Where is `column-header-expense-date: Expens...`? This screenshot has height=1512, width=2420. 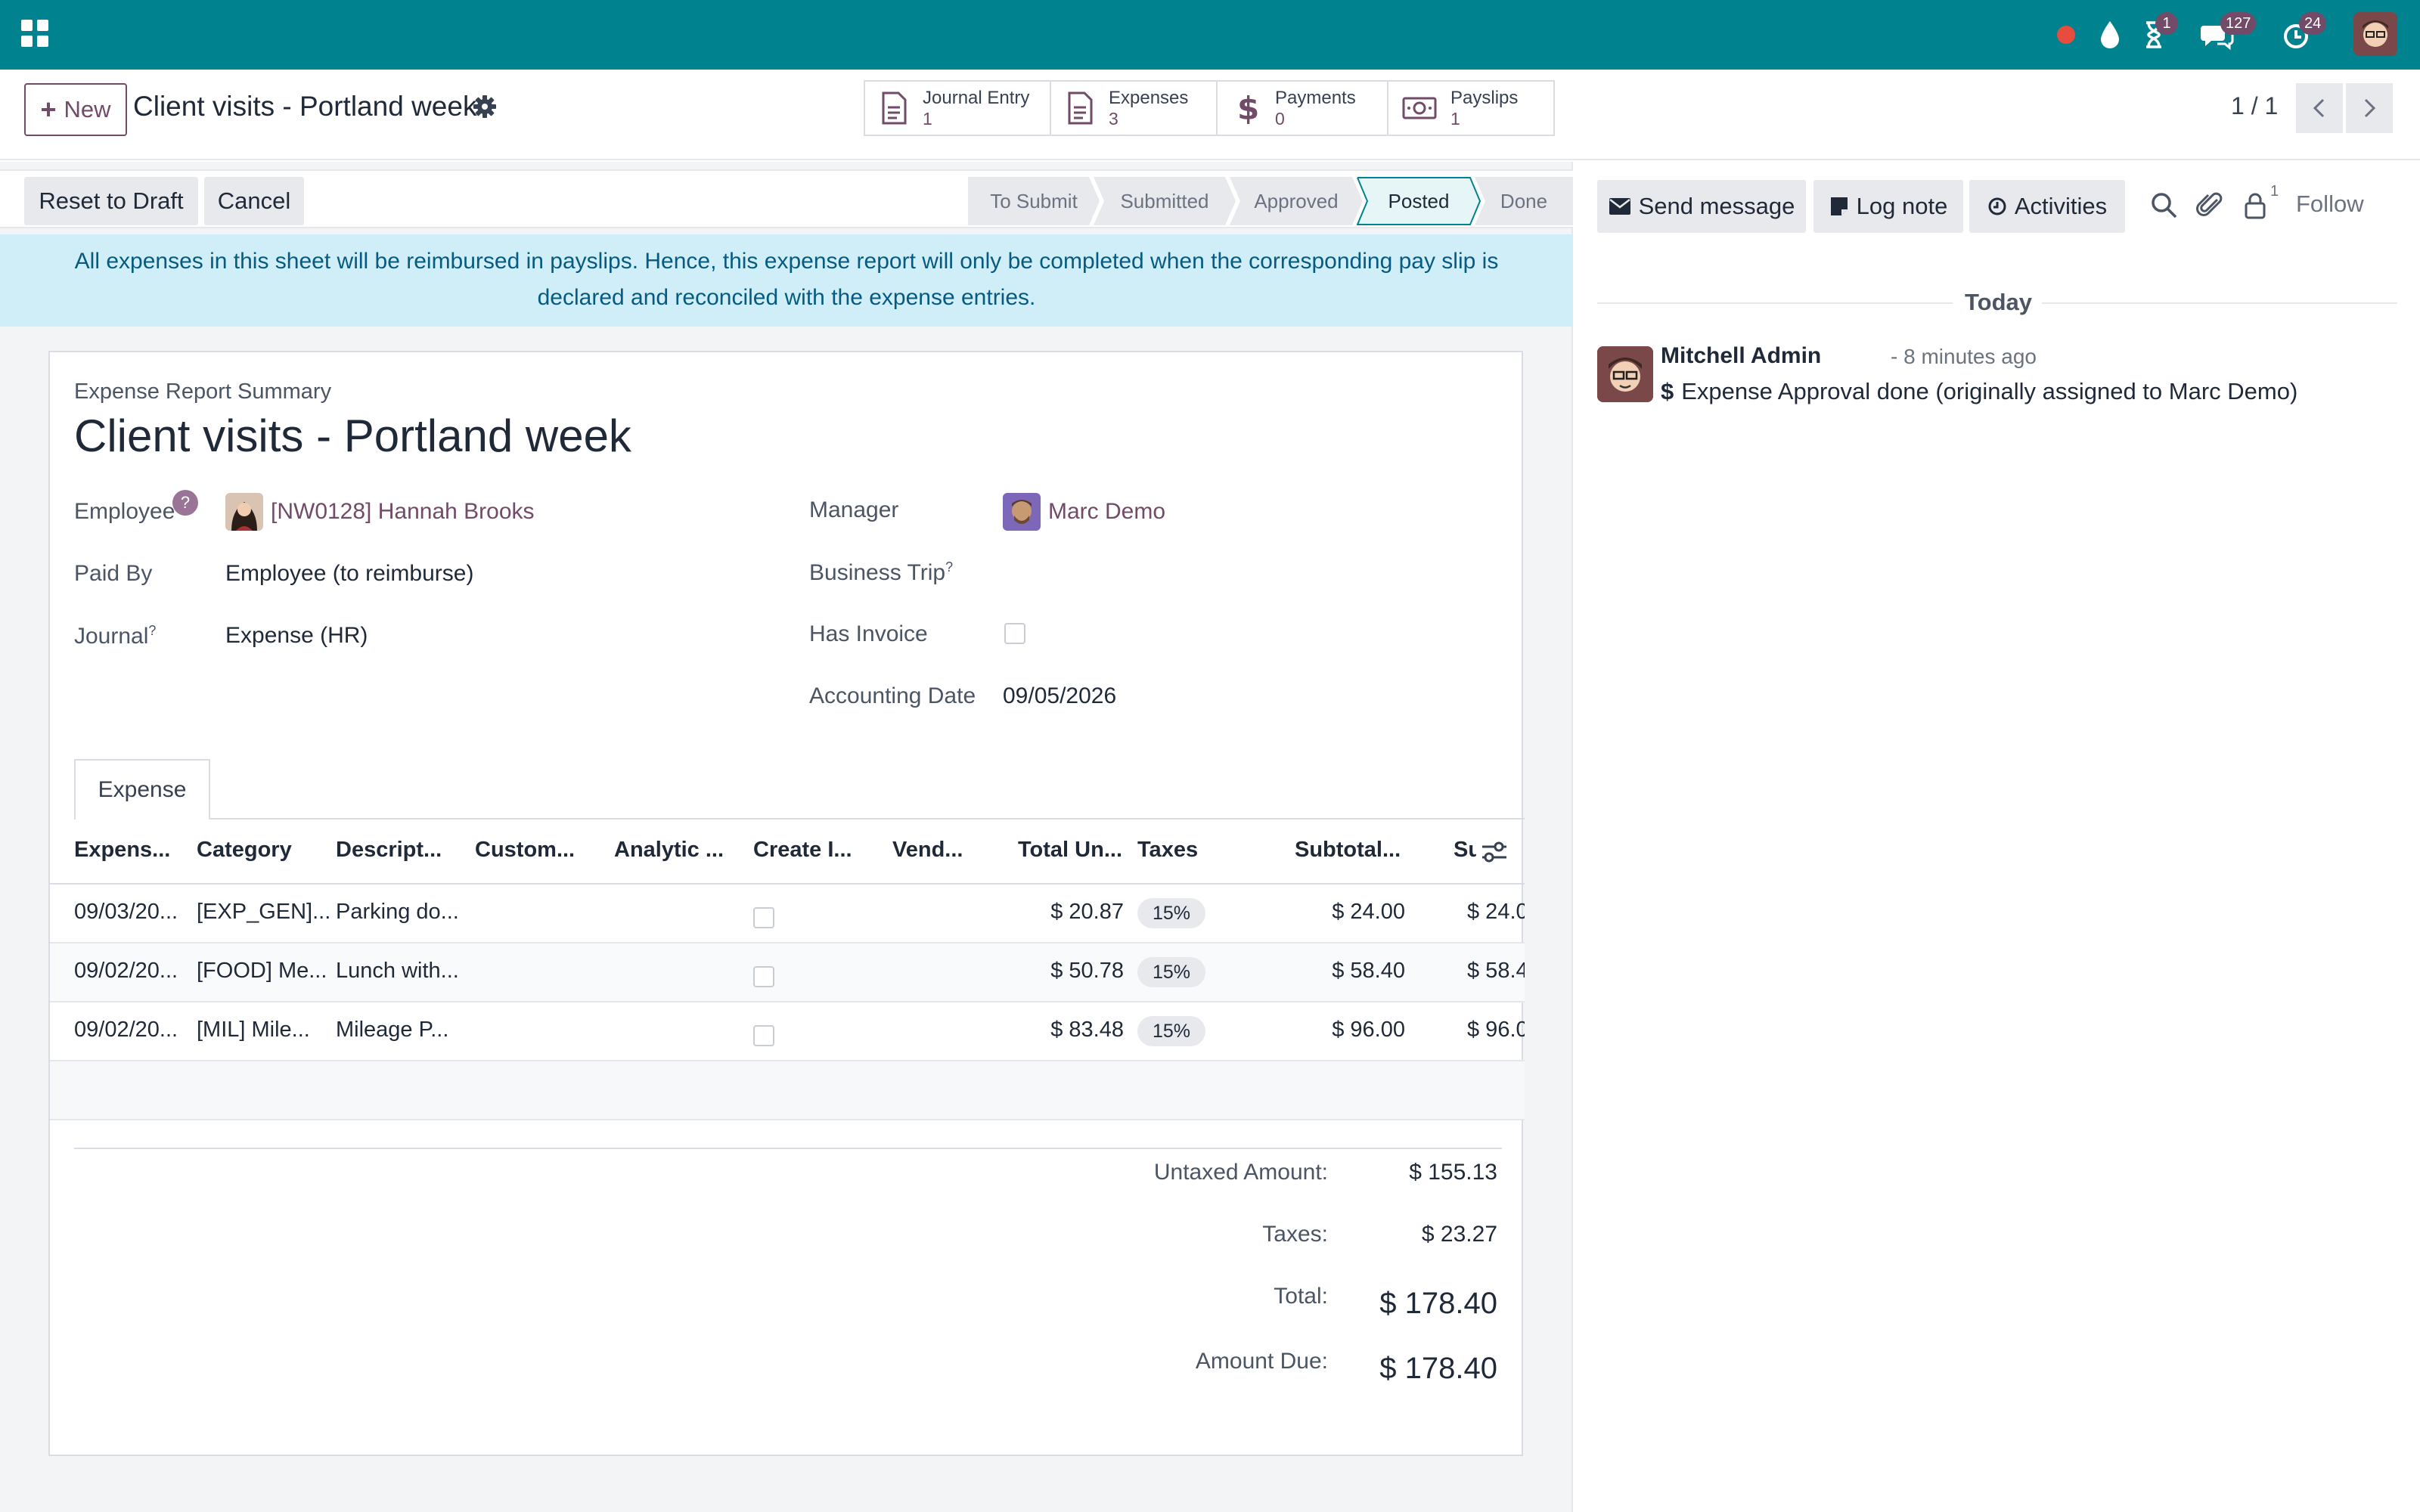 column-header-expense-date: Expens... is located at coordinates (122, 850).